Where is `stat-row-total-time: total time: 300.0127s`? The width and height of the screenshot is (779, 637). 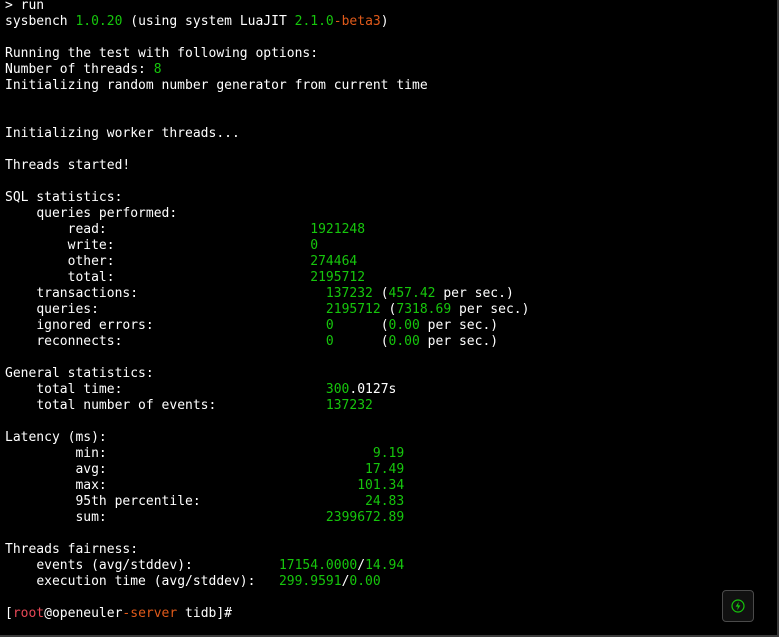 stat-row-total-time: total time: 300.0127s is located at coordinates (216, 389).